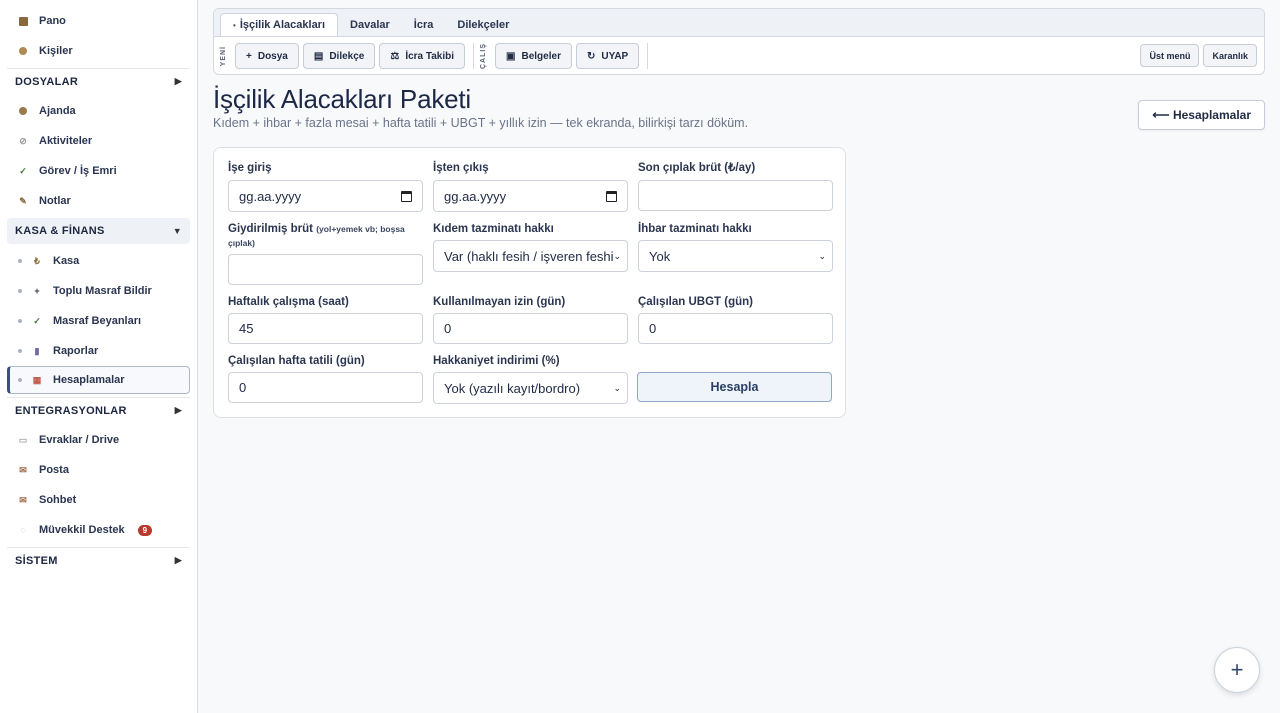 The height and width of the screenshot is (713, 1280). I want to click on son-brut-input, so click(735, 195).